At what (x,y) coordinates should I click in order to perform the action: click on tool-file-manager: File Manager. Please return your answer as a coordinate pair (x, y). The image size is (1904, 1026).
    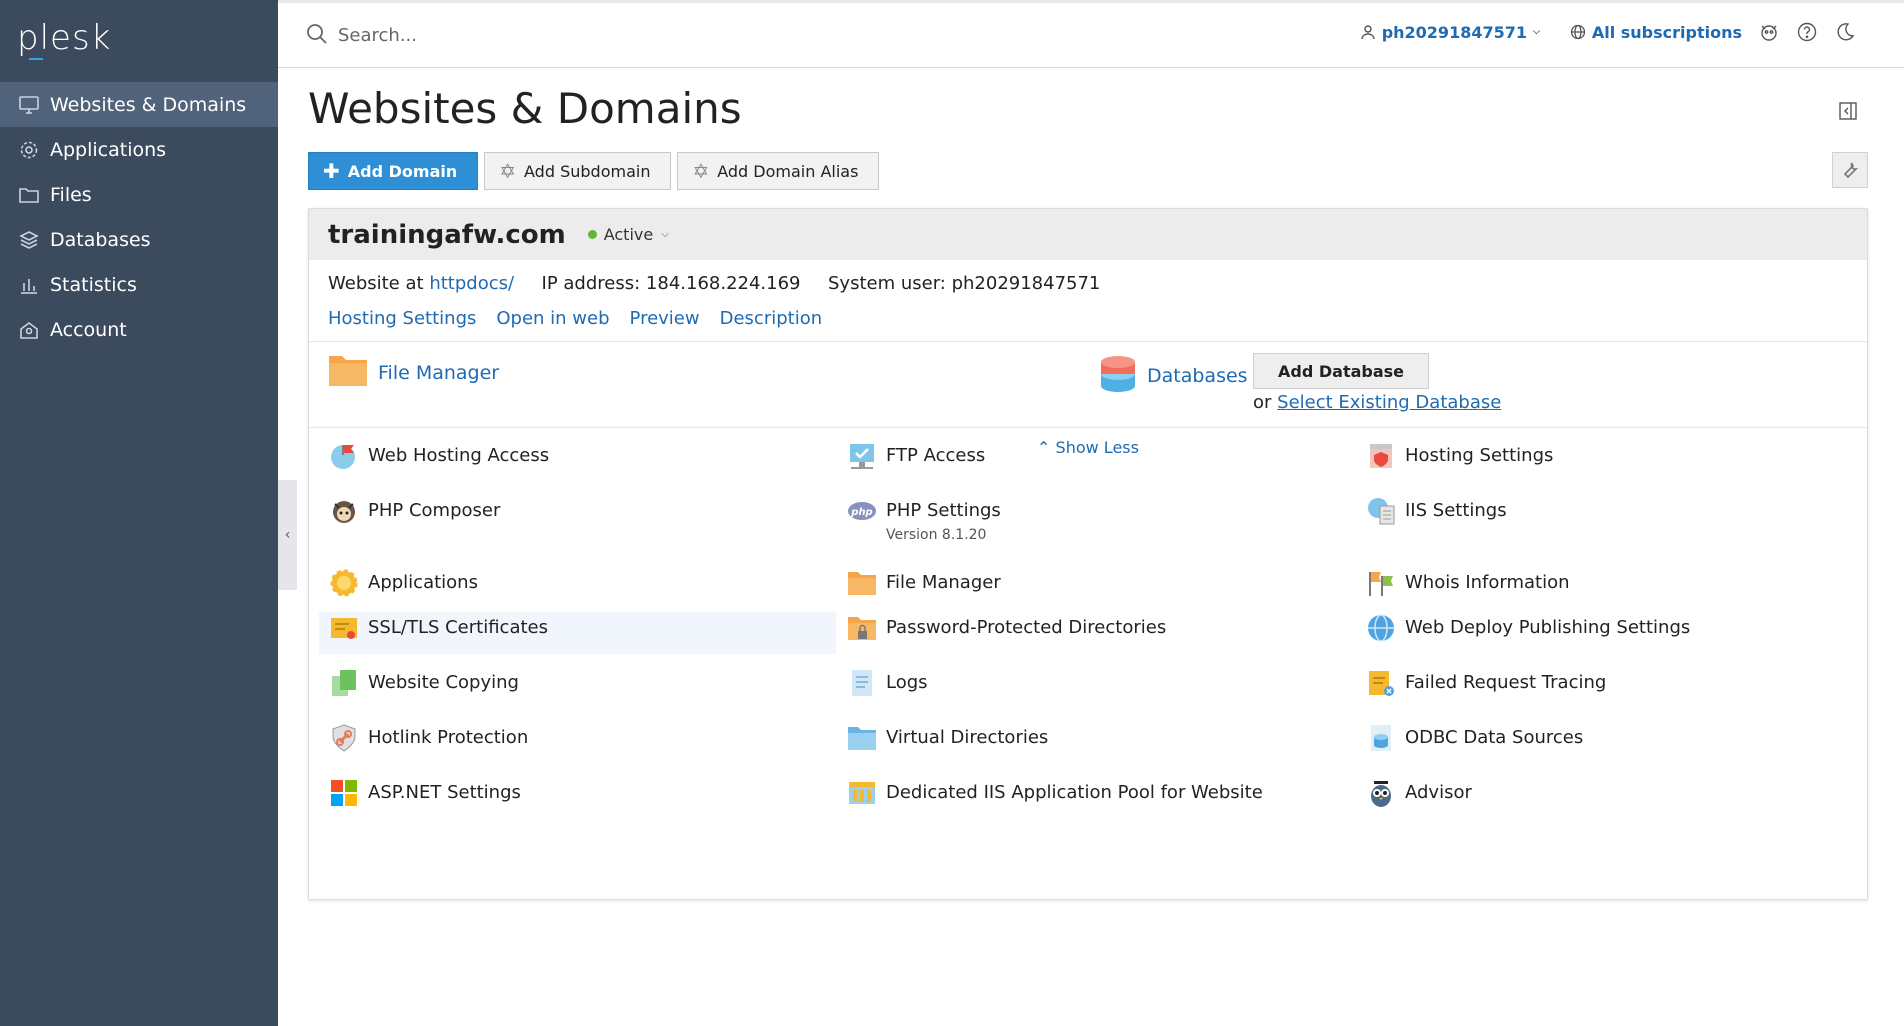
    Looking at the image, I should click on (923, 583).